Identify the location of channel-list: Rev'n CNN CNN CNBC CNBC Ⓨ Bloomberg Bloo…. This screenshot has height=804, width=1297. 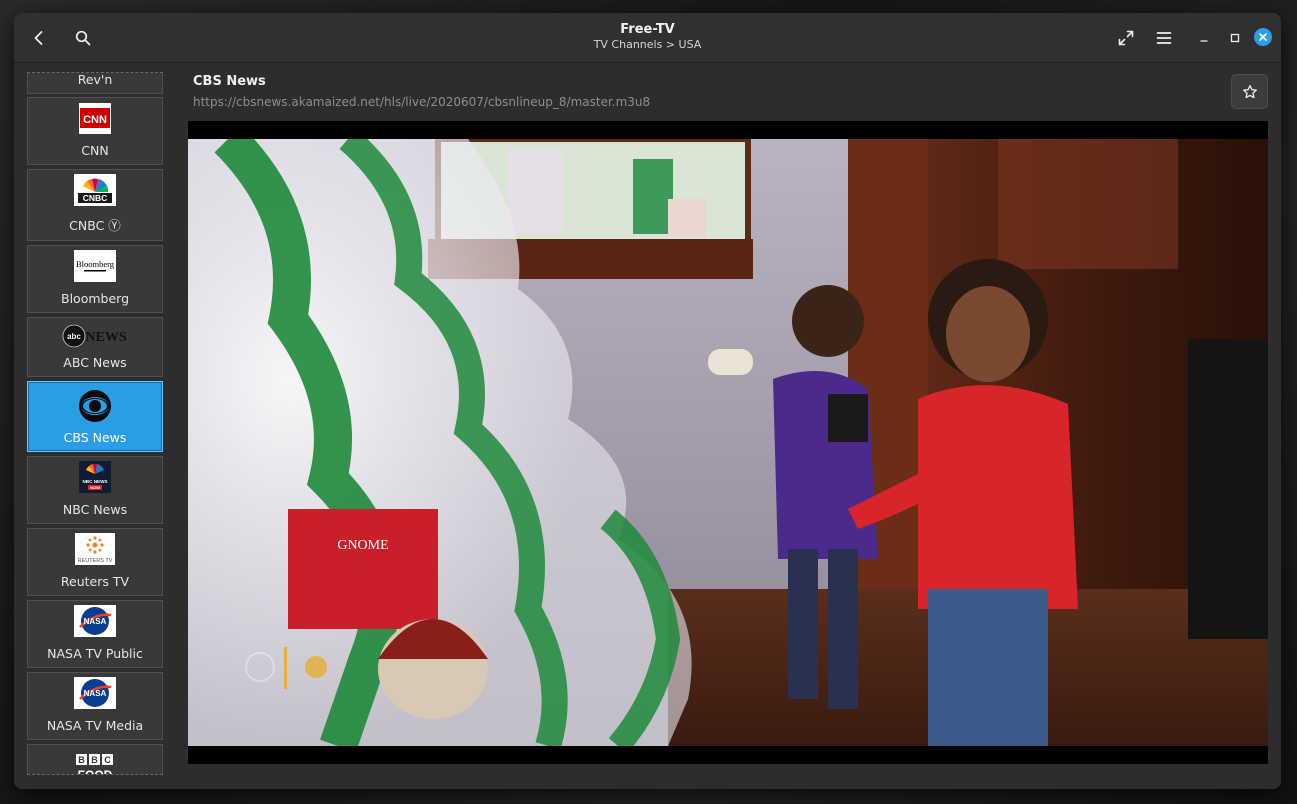
(95, 423).